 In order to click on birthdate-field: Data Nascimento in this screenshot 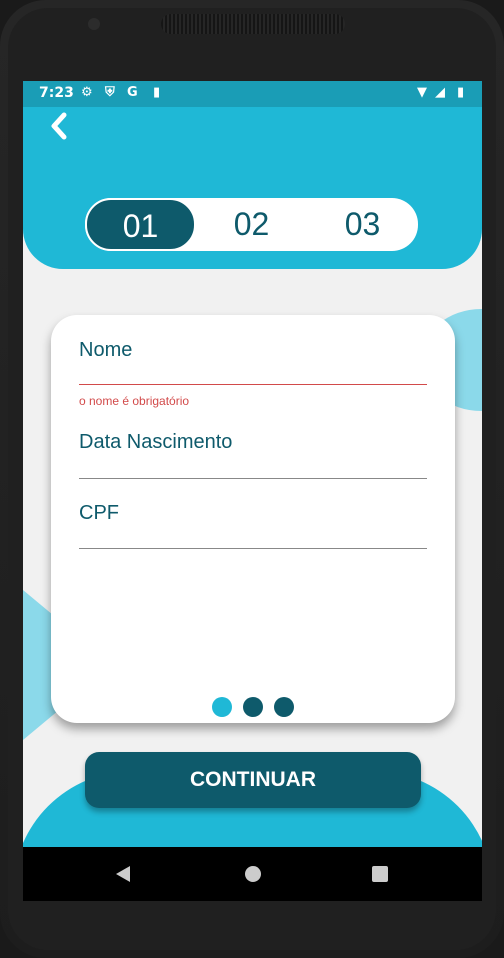, I will do `click(253, 455)`.